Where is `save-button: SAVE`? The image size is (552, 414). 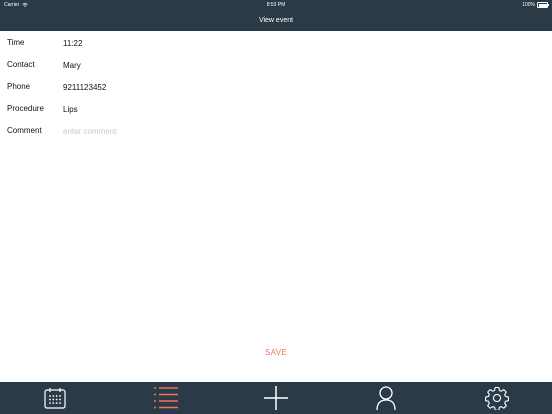
save-button: SAVE is located at coordinates (276, 352).